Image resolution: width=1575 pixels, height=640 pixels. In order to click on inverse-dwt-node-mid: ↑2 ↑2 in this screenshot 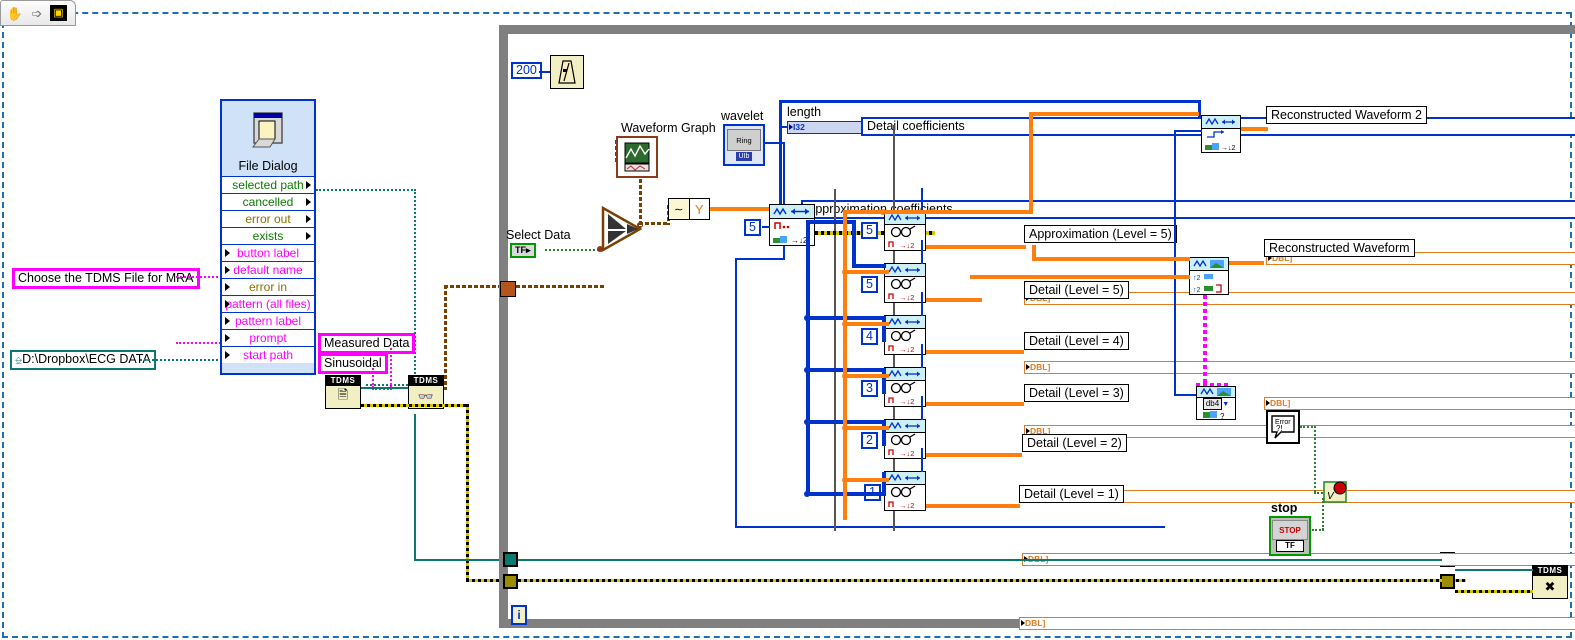, I will do `click(1209, 276)`.